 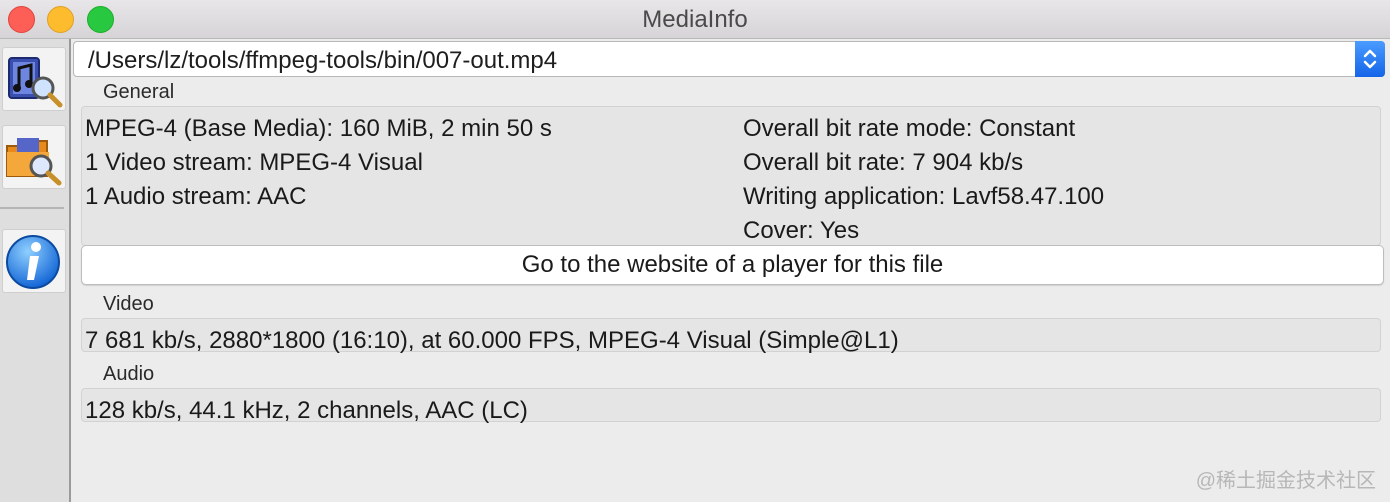 What do you see at coordinates (139, 92) in the screenshot?
I see `general-section-label: General` at bounding box center [139, 92].